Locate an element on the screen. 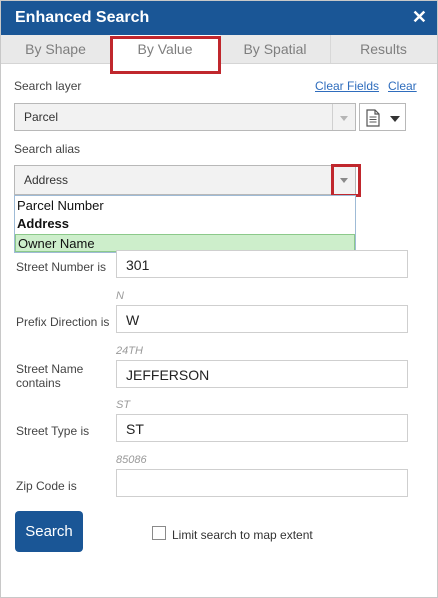  tab-results: Results is located at coordinates (383, 49).